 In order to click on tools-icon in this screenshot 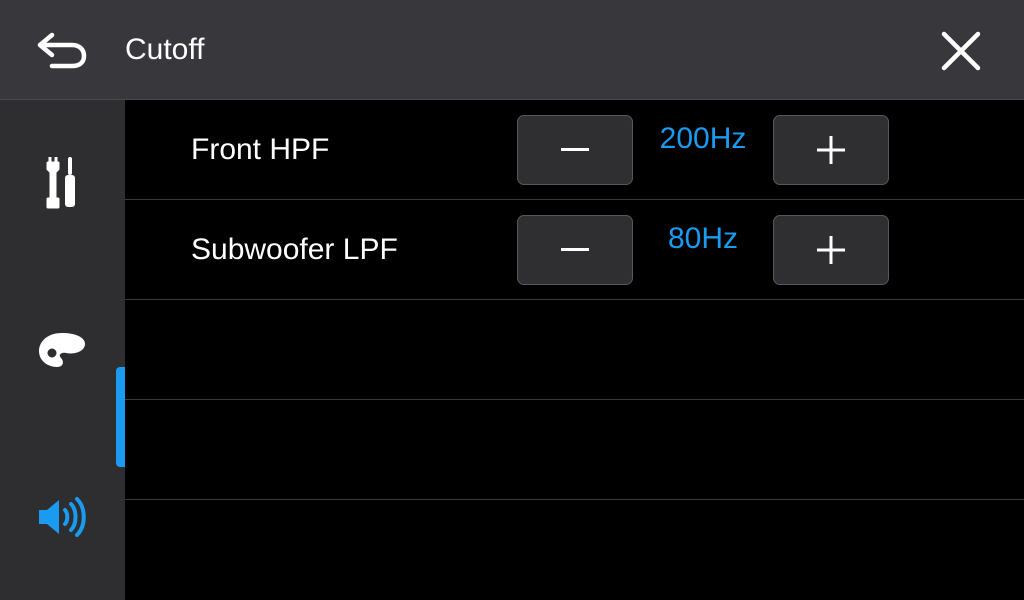, I will do `click(60, 183)`.